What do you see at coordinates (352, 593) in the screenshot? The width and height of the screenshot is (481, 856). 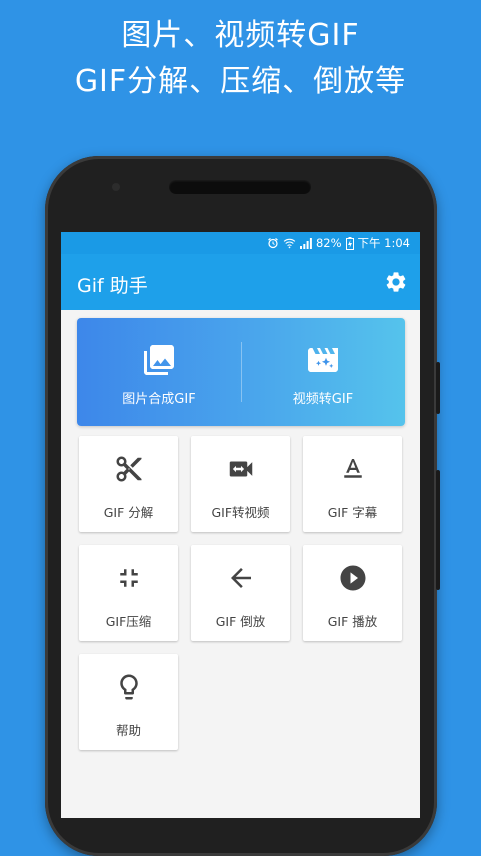 I see `gif-play-button: GIF 播放` at bounding box center [352, 593].